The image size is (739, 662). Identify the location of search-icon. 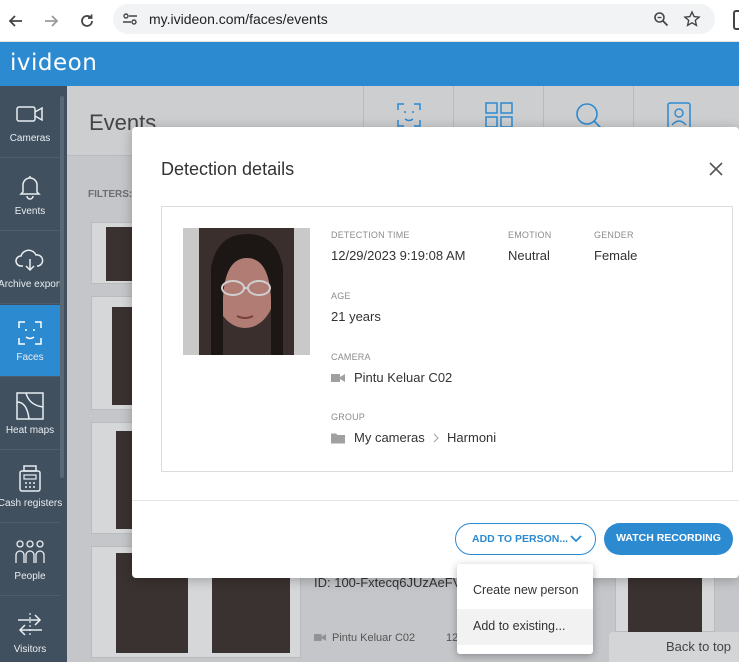
(589, 116).